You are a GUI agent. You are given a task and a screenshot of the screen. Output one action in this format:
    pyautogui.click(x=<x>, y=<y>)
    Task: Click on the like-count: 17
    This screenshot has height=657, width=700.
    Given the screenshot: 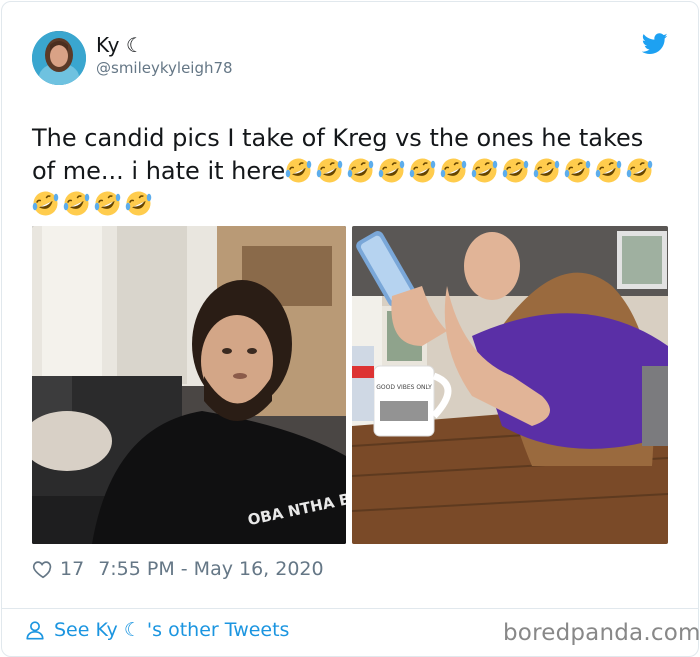 What is the action you would take?
    pyautogui.click(x=72, y=569)
    